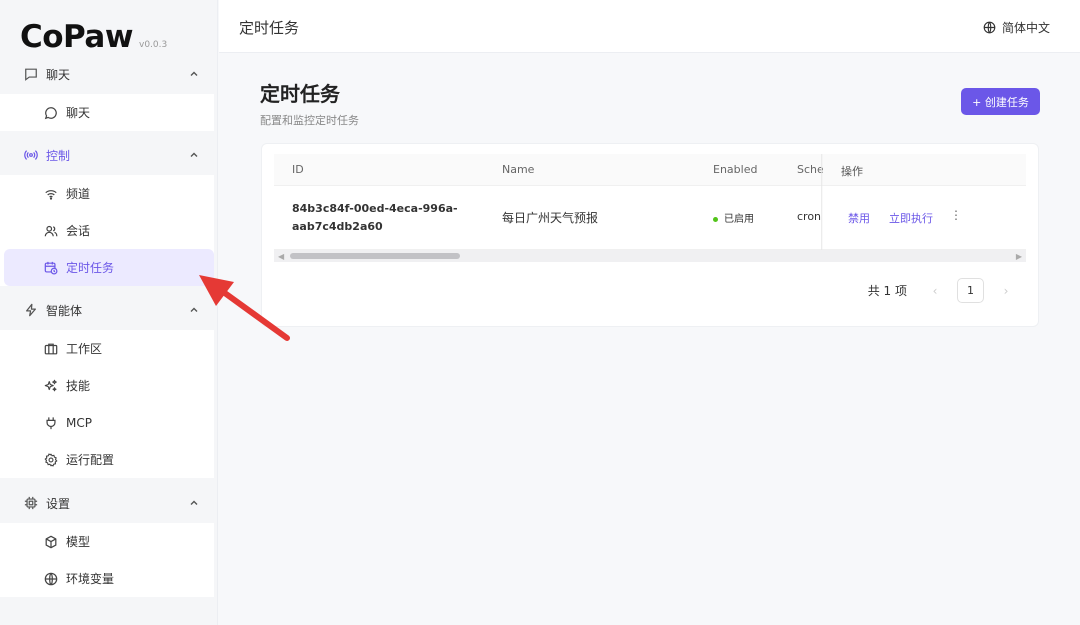  What do you see at coordinates (300, 94) in the screenshot?
I see `page-title: 定时任务` at bounding box center [300, 94].